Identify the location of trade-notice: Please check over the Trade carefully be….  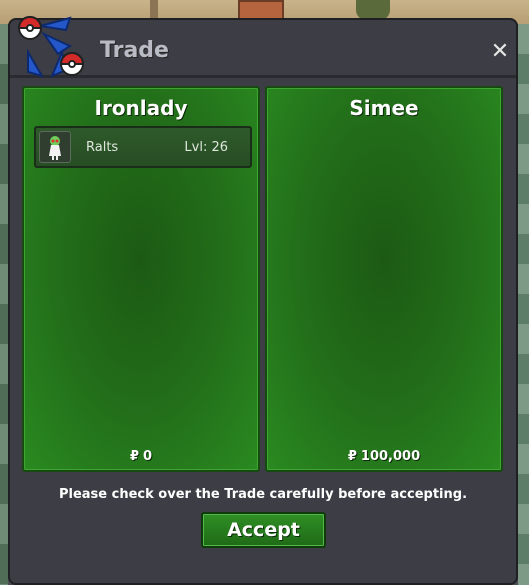
(263, 494).